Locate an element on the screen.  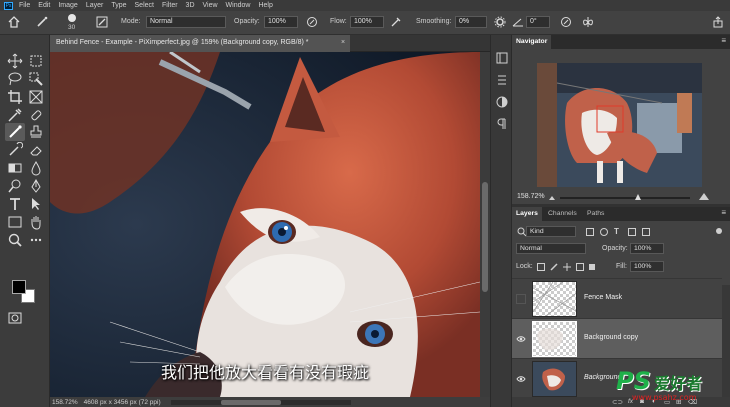
menu-type: Type is located at coordinates (118, 5).